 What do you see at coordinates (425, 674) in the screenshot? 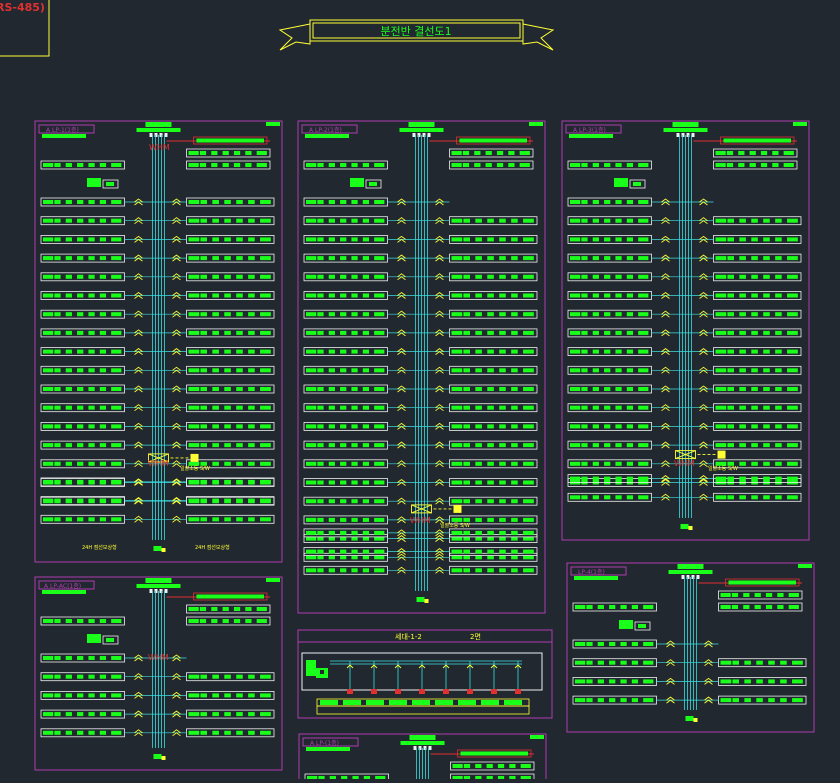
I see `sub-panel: 세대-1-2 2면` at bounding box center [425, 674].